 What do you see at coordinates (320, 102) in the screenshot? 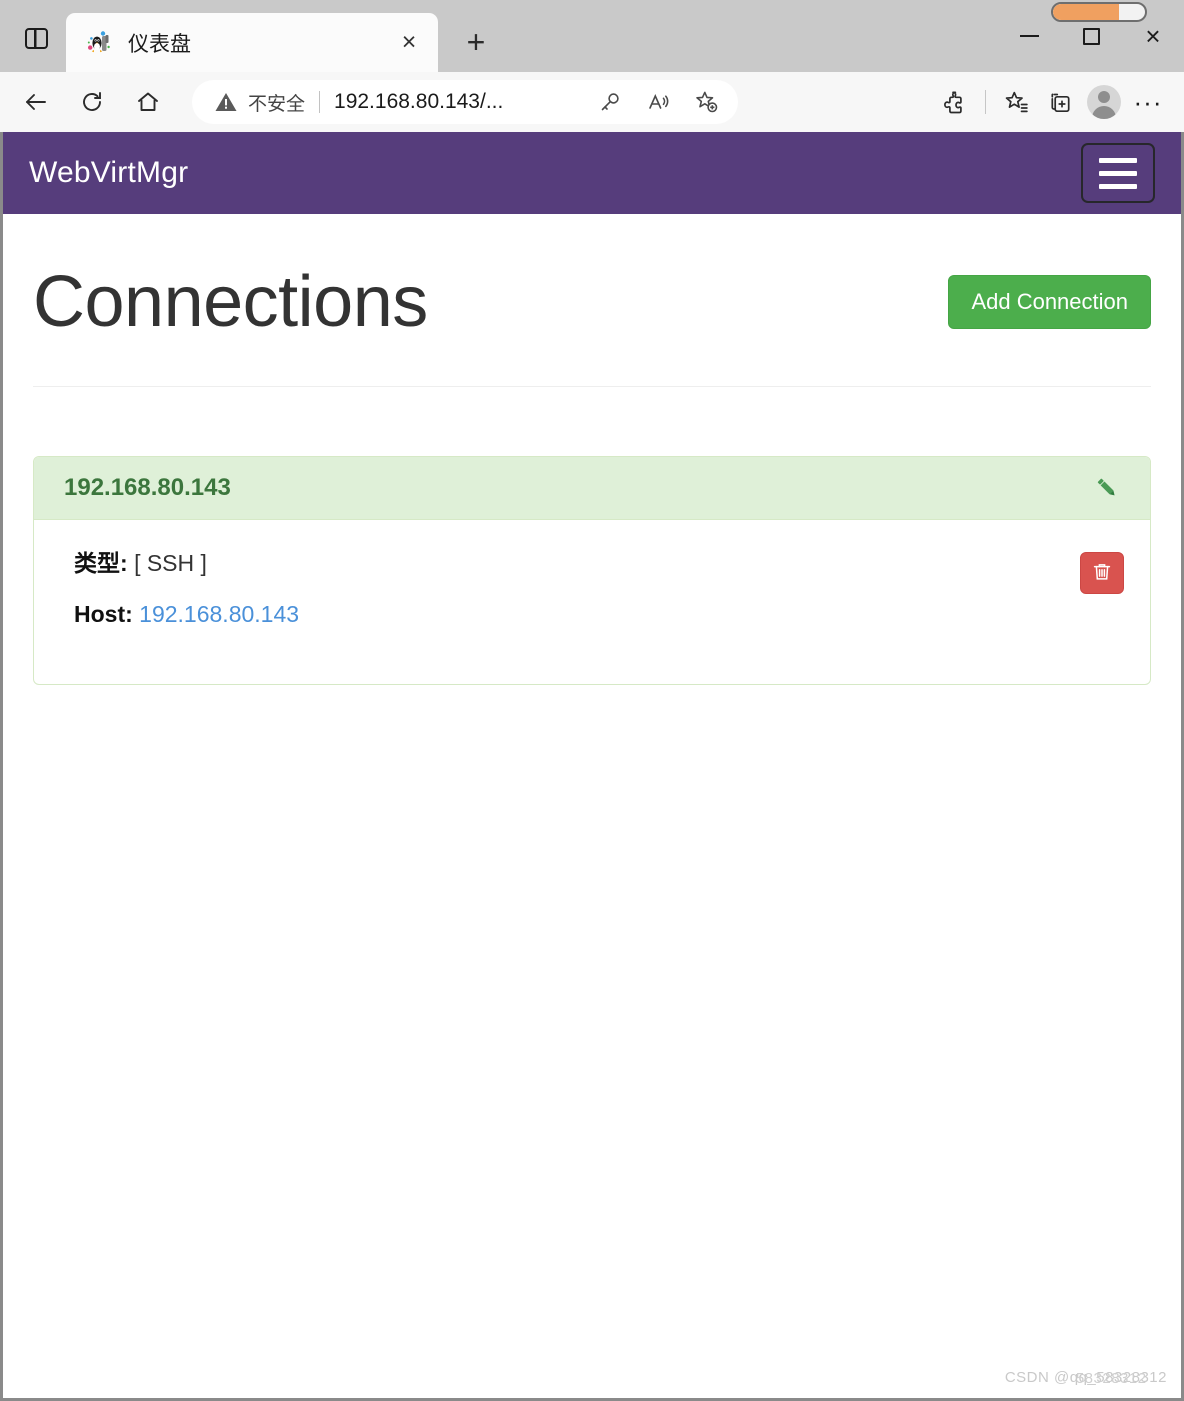
I see `omnibox-separator` at bounding box center [320, 102].